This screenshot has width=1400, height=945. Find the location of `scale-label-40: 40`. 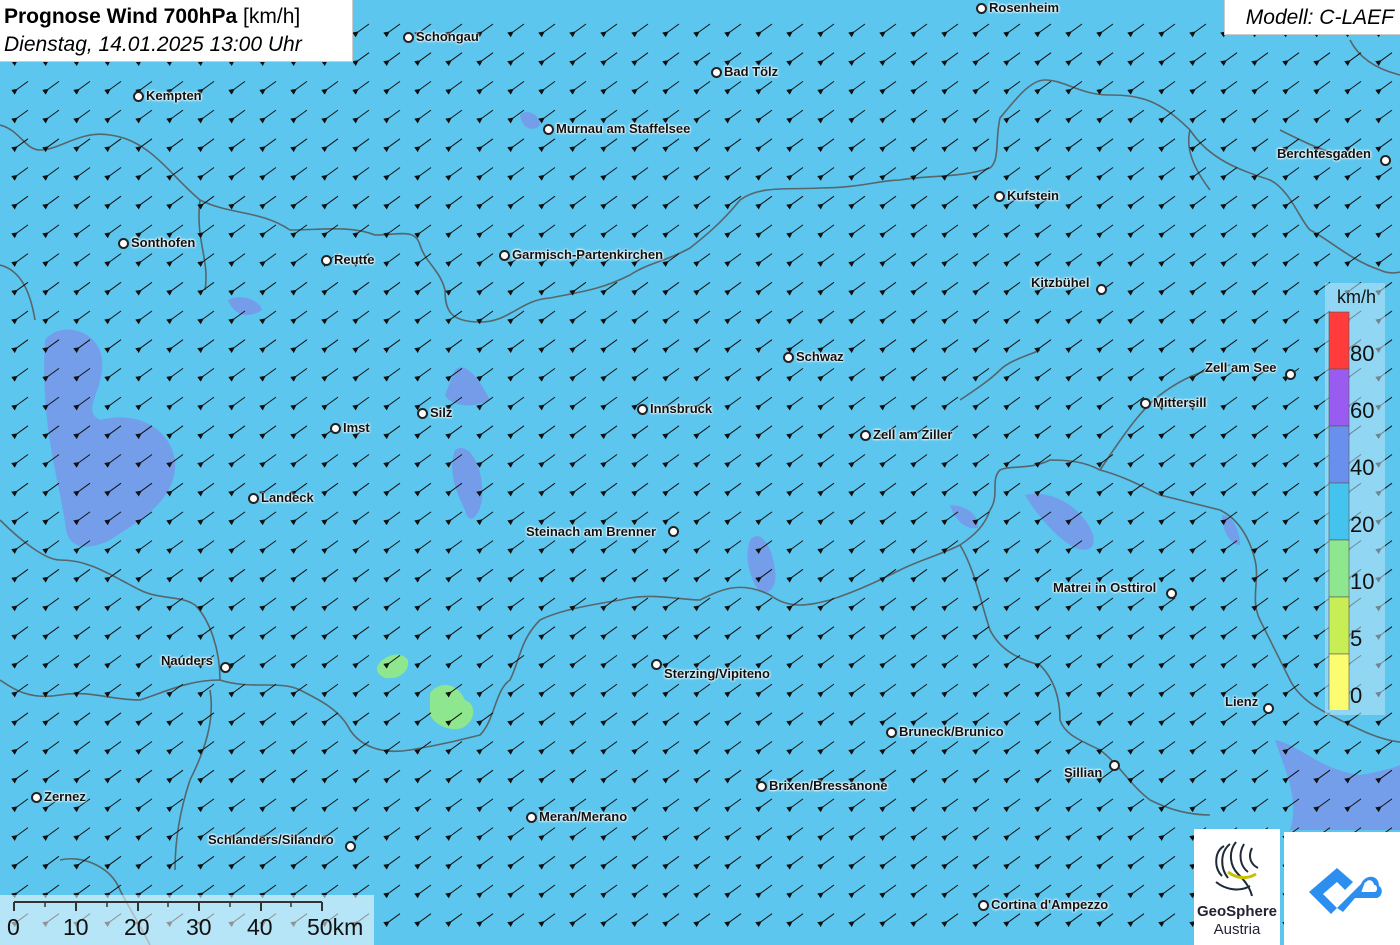

scale-label-40: 40 is located at coordinates (260, 927).